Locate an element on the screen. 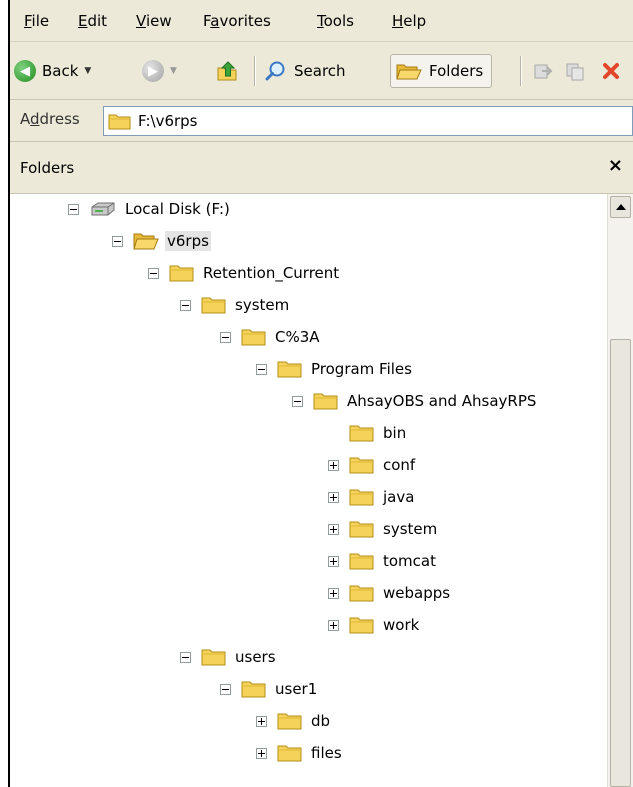 The height and width of the screenshot is (787, 633). tree-node: webapps is located at coordinates (390, 593).